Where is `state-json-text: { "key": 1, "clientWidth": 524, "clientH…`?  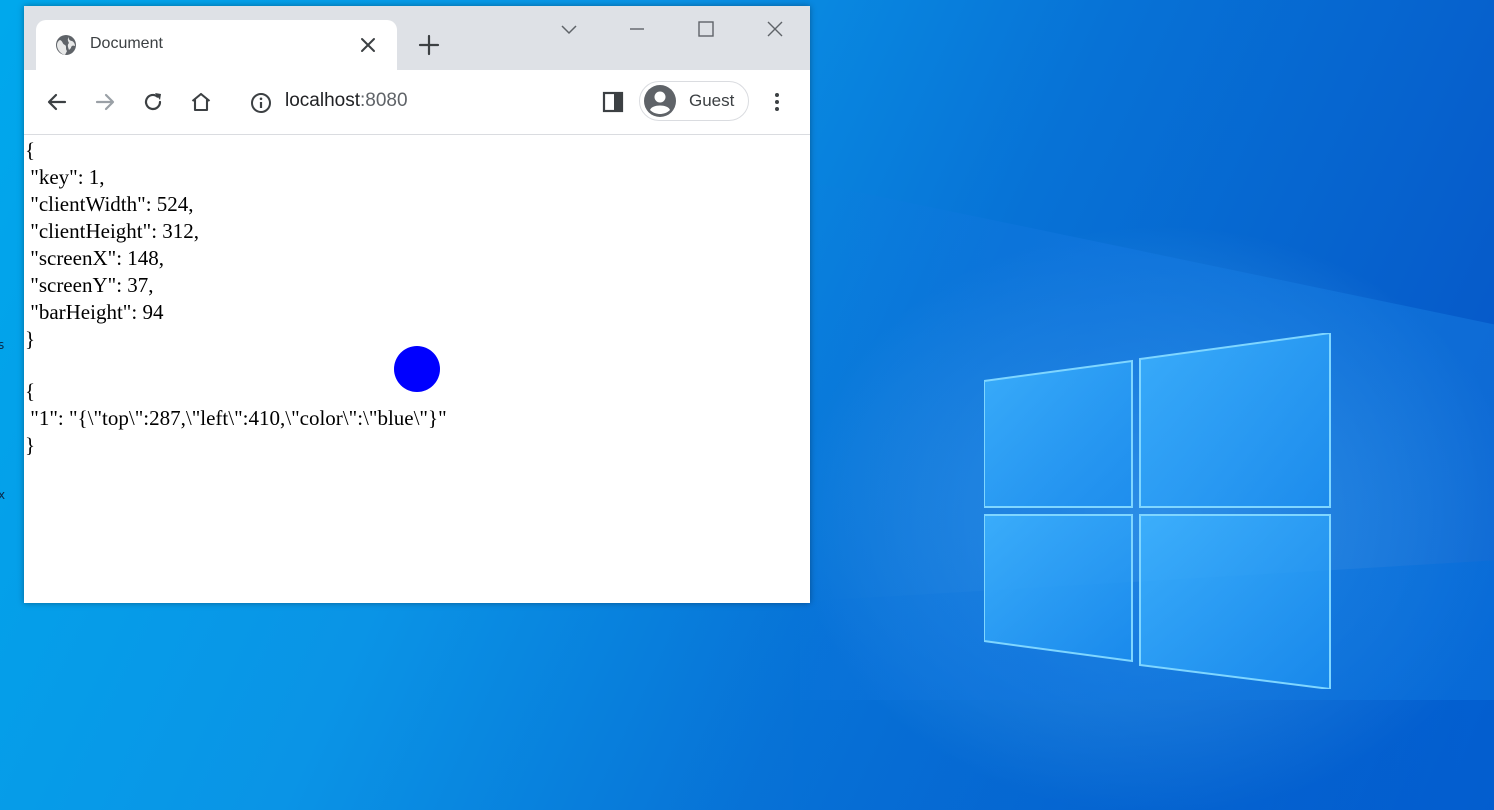
state-json-text: { "key": 1, "clientWidth": 524, "clientH… is located at coordinates (112, 244).